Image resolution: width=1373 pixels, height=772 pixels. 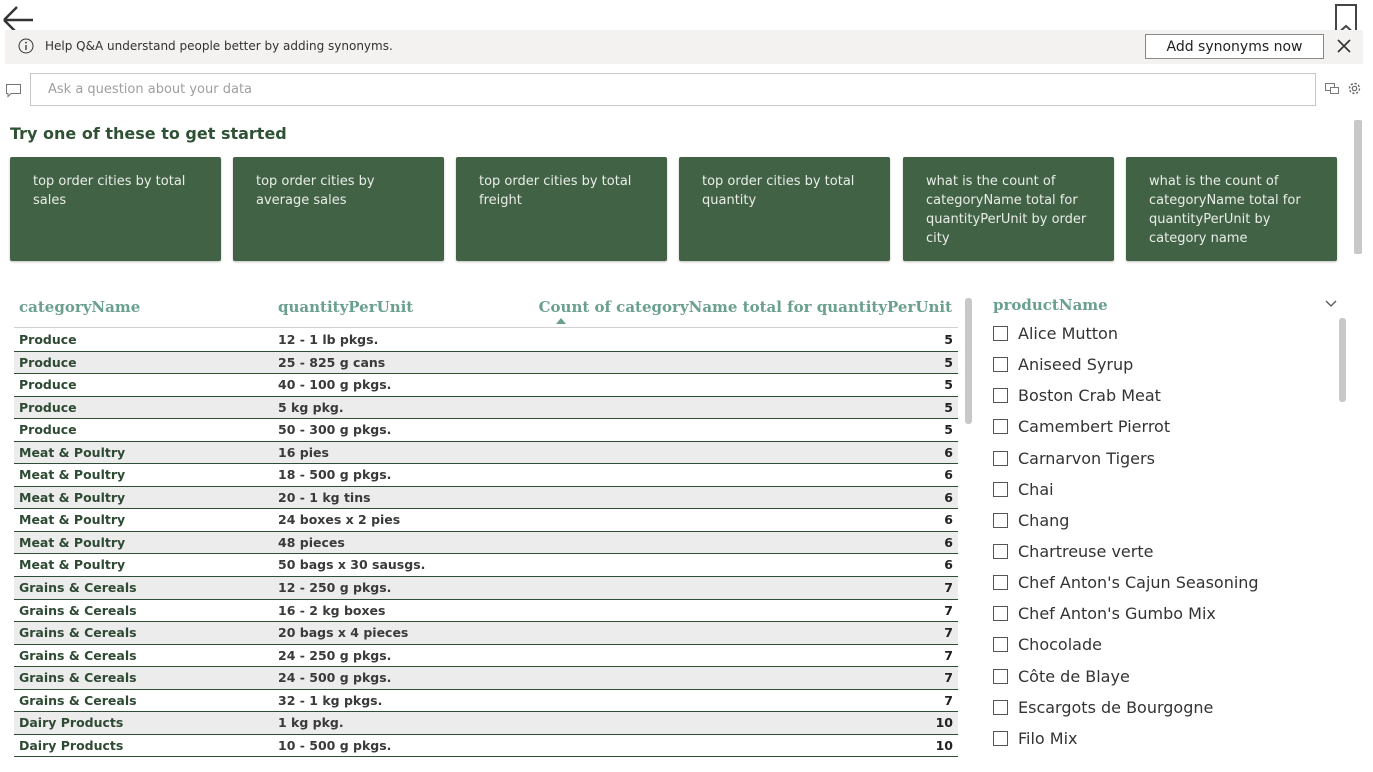 I want to click on table-row: Meat & Poultry 20 - 1 kg tins 6, so click(x=486, y=498).